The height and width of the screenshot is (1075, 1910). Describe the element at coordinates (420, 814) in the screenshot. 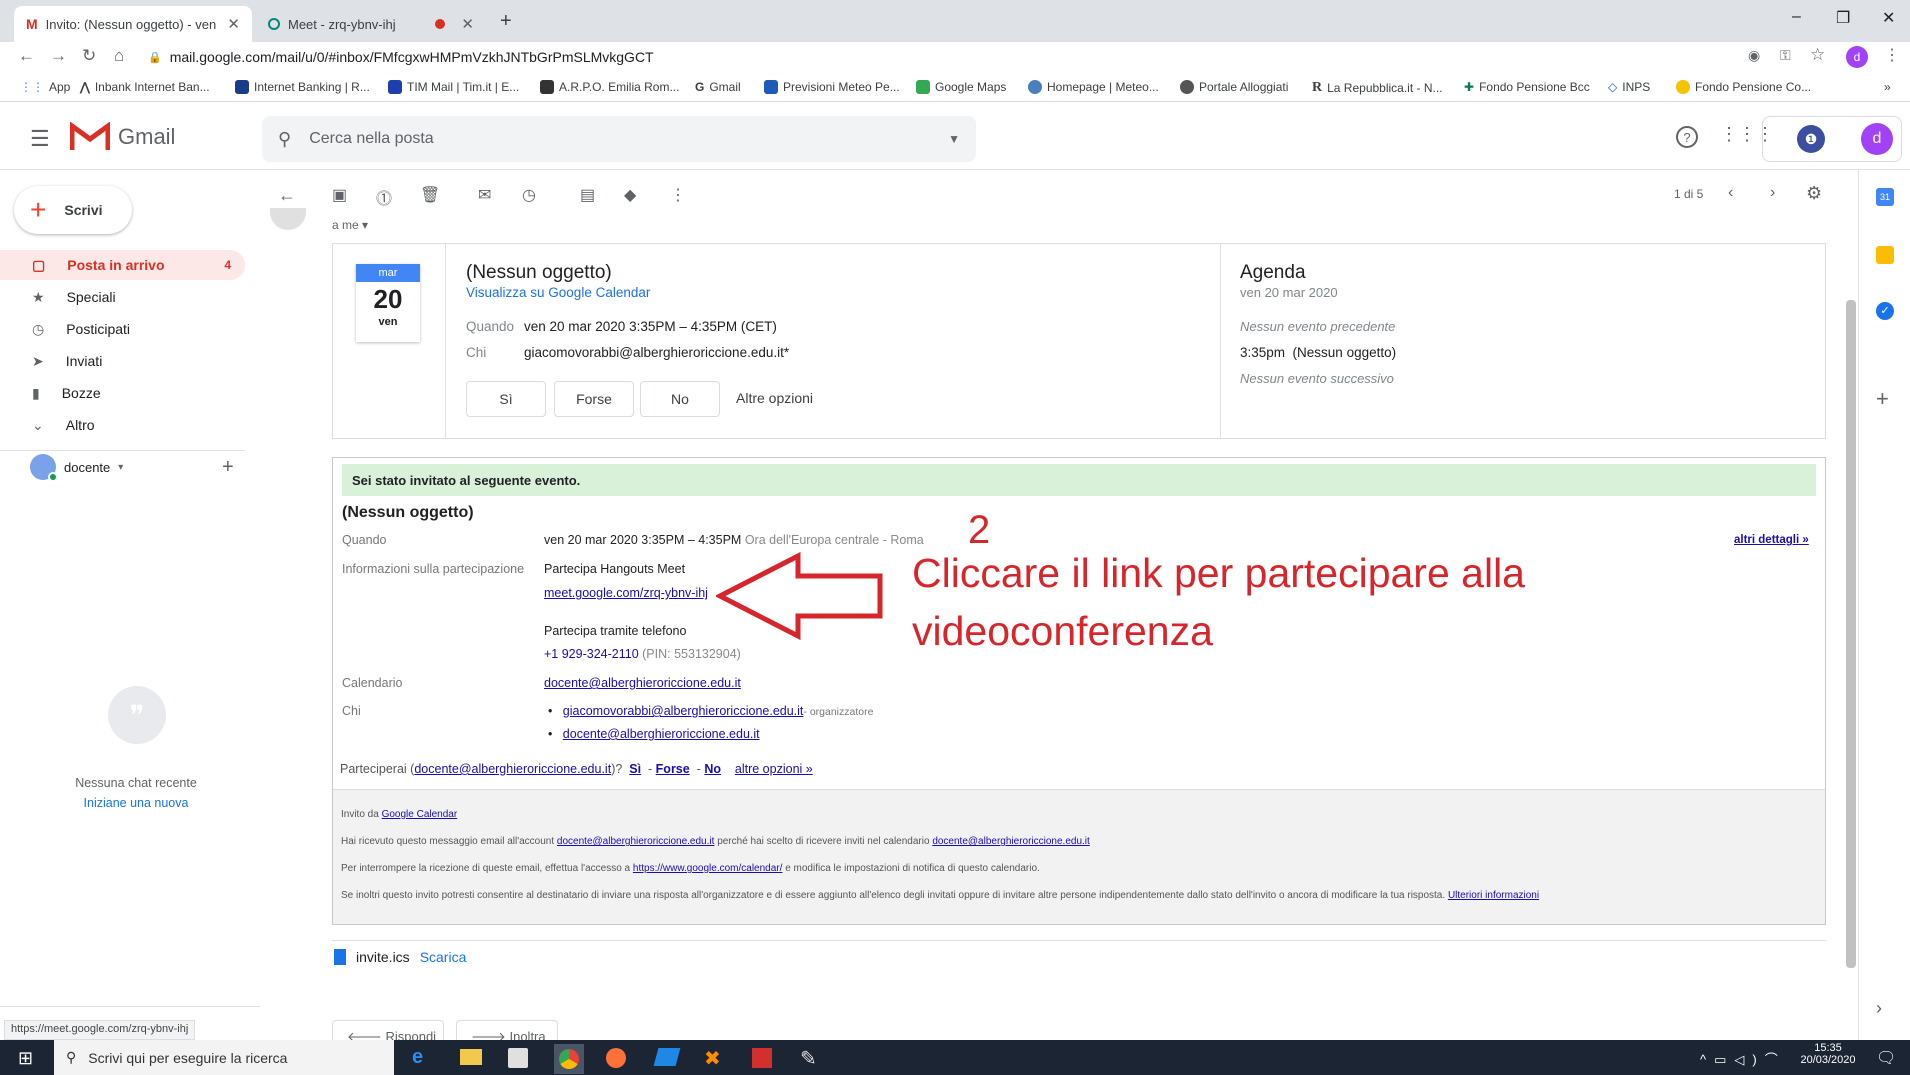

I see `google-calendar-link: Google Calendar` at that location.